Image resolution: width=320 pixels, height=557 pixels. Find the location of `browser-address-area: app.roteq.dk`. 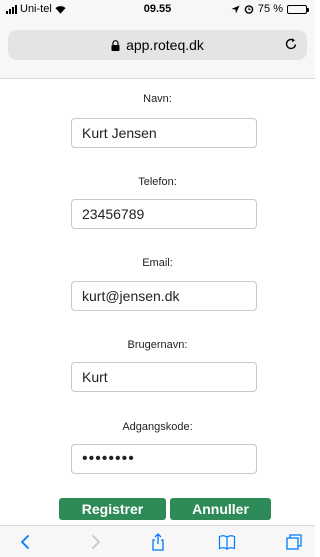

browser-address-area: app.roteq.dk is located at coordinates (157, 49).